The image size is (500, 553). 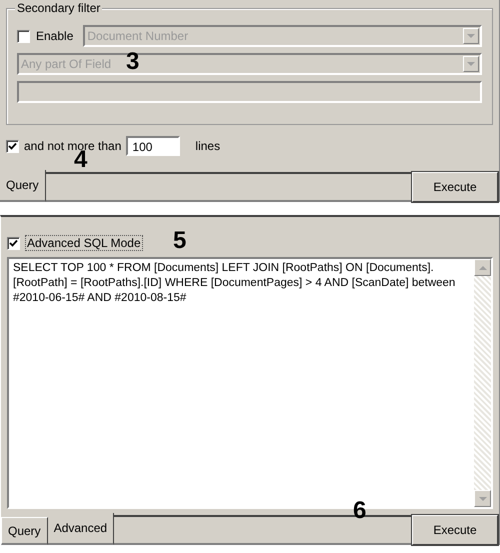 I want to click on group-title: Secondary filter, so click(x=58, y=8).